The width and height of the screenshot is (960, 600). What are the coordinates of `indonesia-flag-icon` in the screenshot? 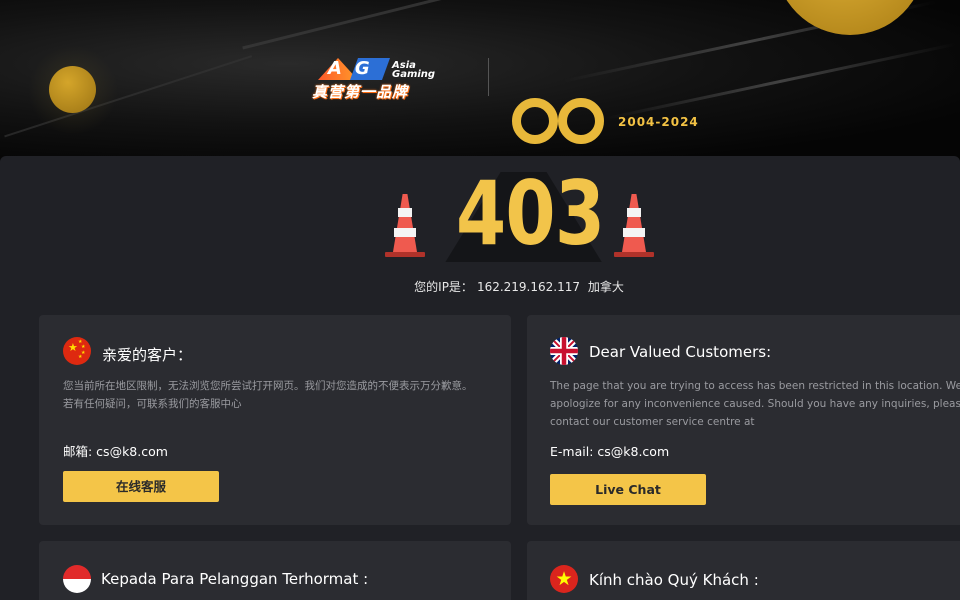 It's located at (77, 579).